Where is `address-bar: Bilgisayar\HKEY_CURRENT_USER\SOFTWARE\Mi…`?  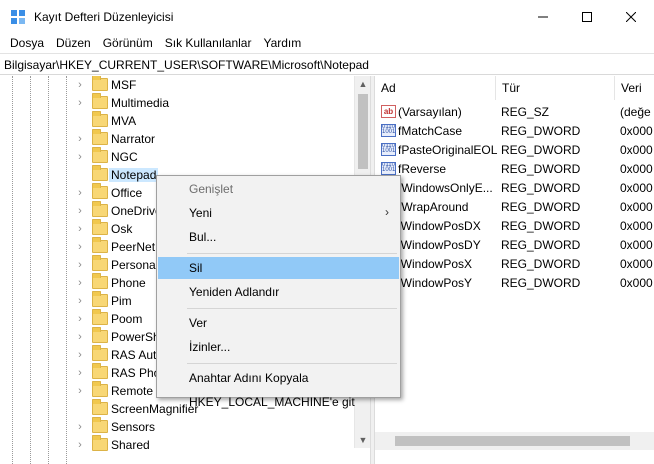 address-bar: Bilgisayar\HKEY_CURRENT_USER\SOFTWARE\Mi… is located at coordinates (327, 64).